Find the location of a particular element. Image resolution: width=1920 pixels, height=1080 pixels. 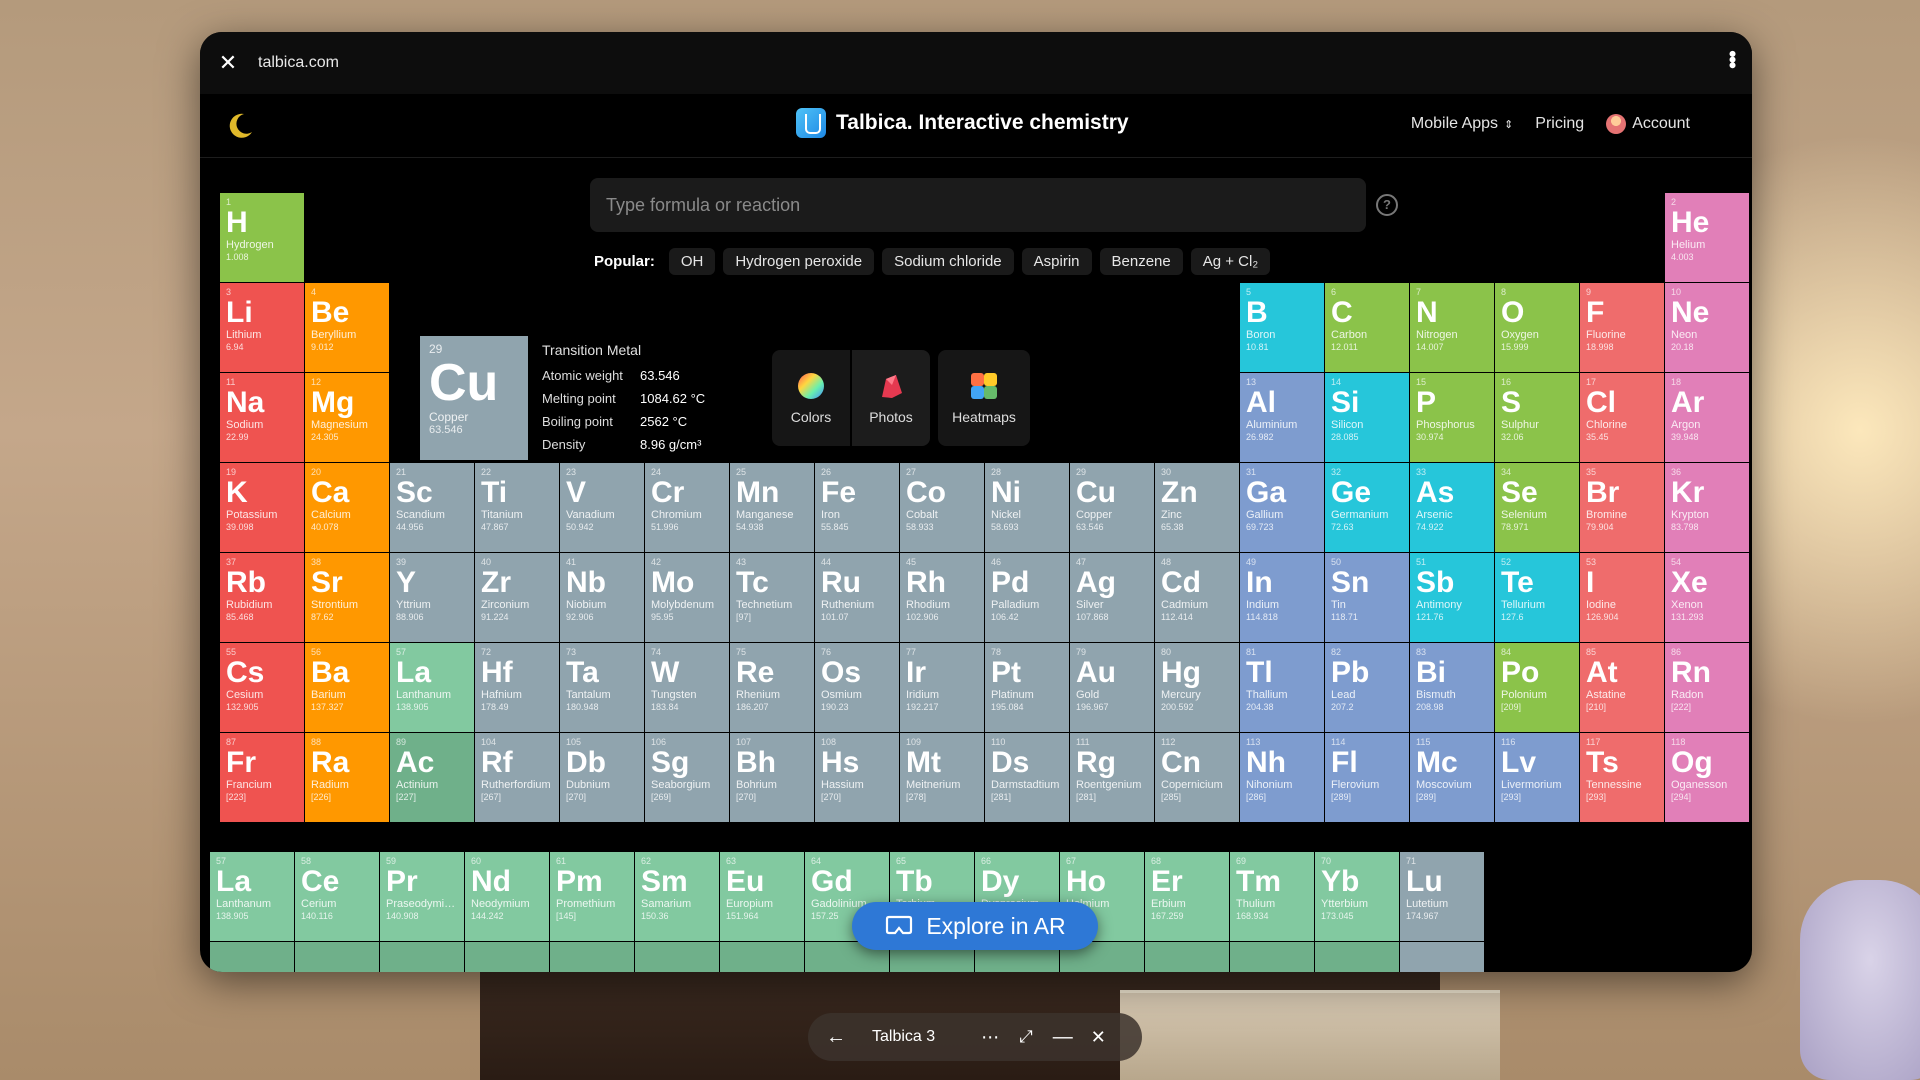

element-tile-ce: 58 Ce Cerium 140.116 is located at coordinates (337, 896).